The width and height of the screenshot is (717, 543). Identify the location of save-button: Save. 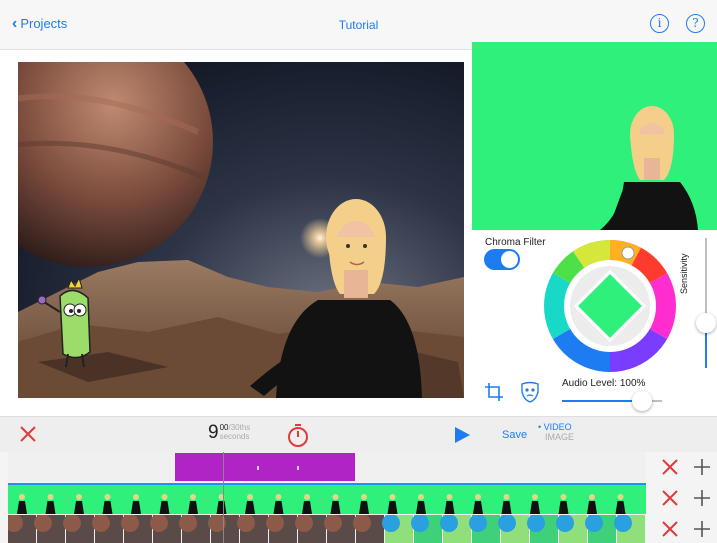
(514, 435).